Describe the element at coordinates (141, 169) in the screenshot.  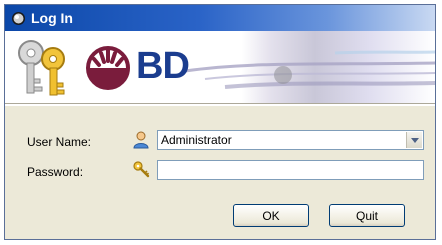
I see `key-icon` at that location.